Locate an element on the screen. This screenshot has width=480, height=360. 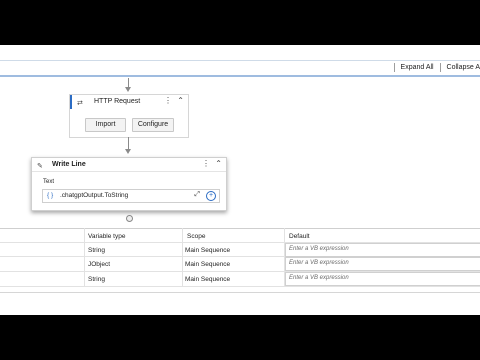
activity-header: ⇄ HTTP Request ⋮ ⌃ is located at coordinates (129, 102).